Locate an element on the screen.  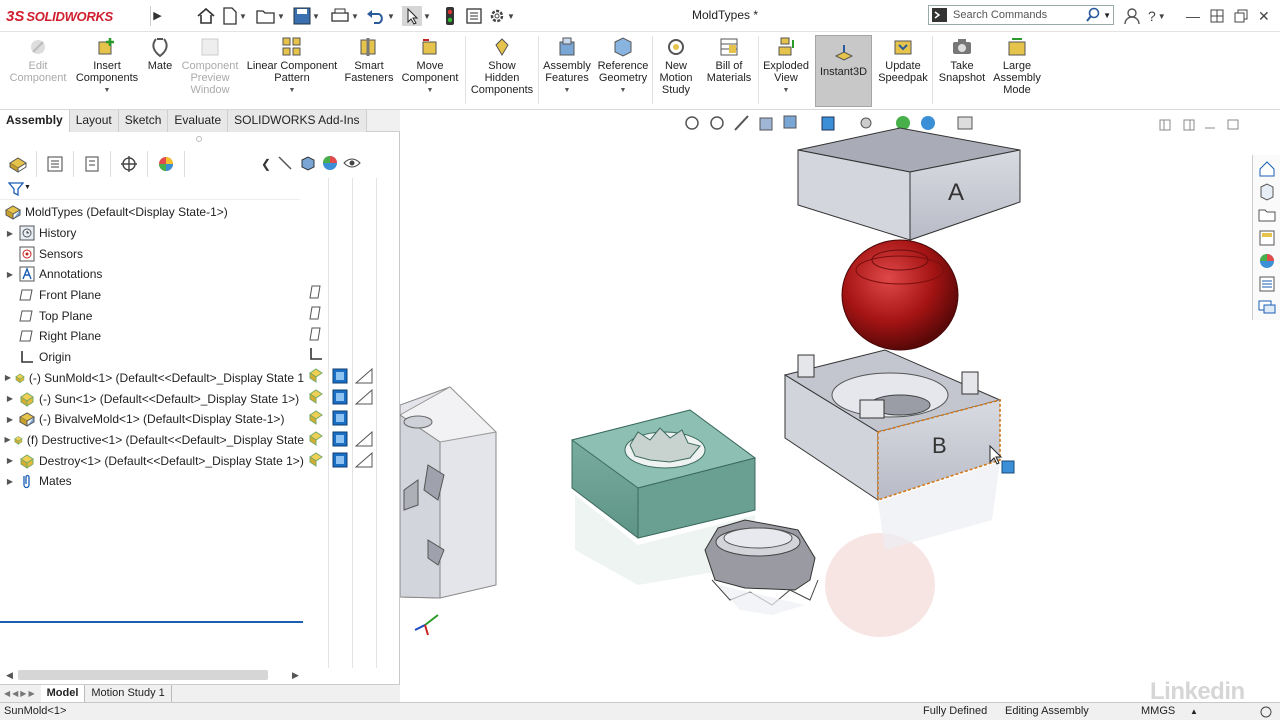
tab-model: Model is located at coordinates (63, 693).